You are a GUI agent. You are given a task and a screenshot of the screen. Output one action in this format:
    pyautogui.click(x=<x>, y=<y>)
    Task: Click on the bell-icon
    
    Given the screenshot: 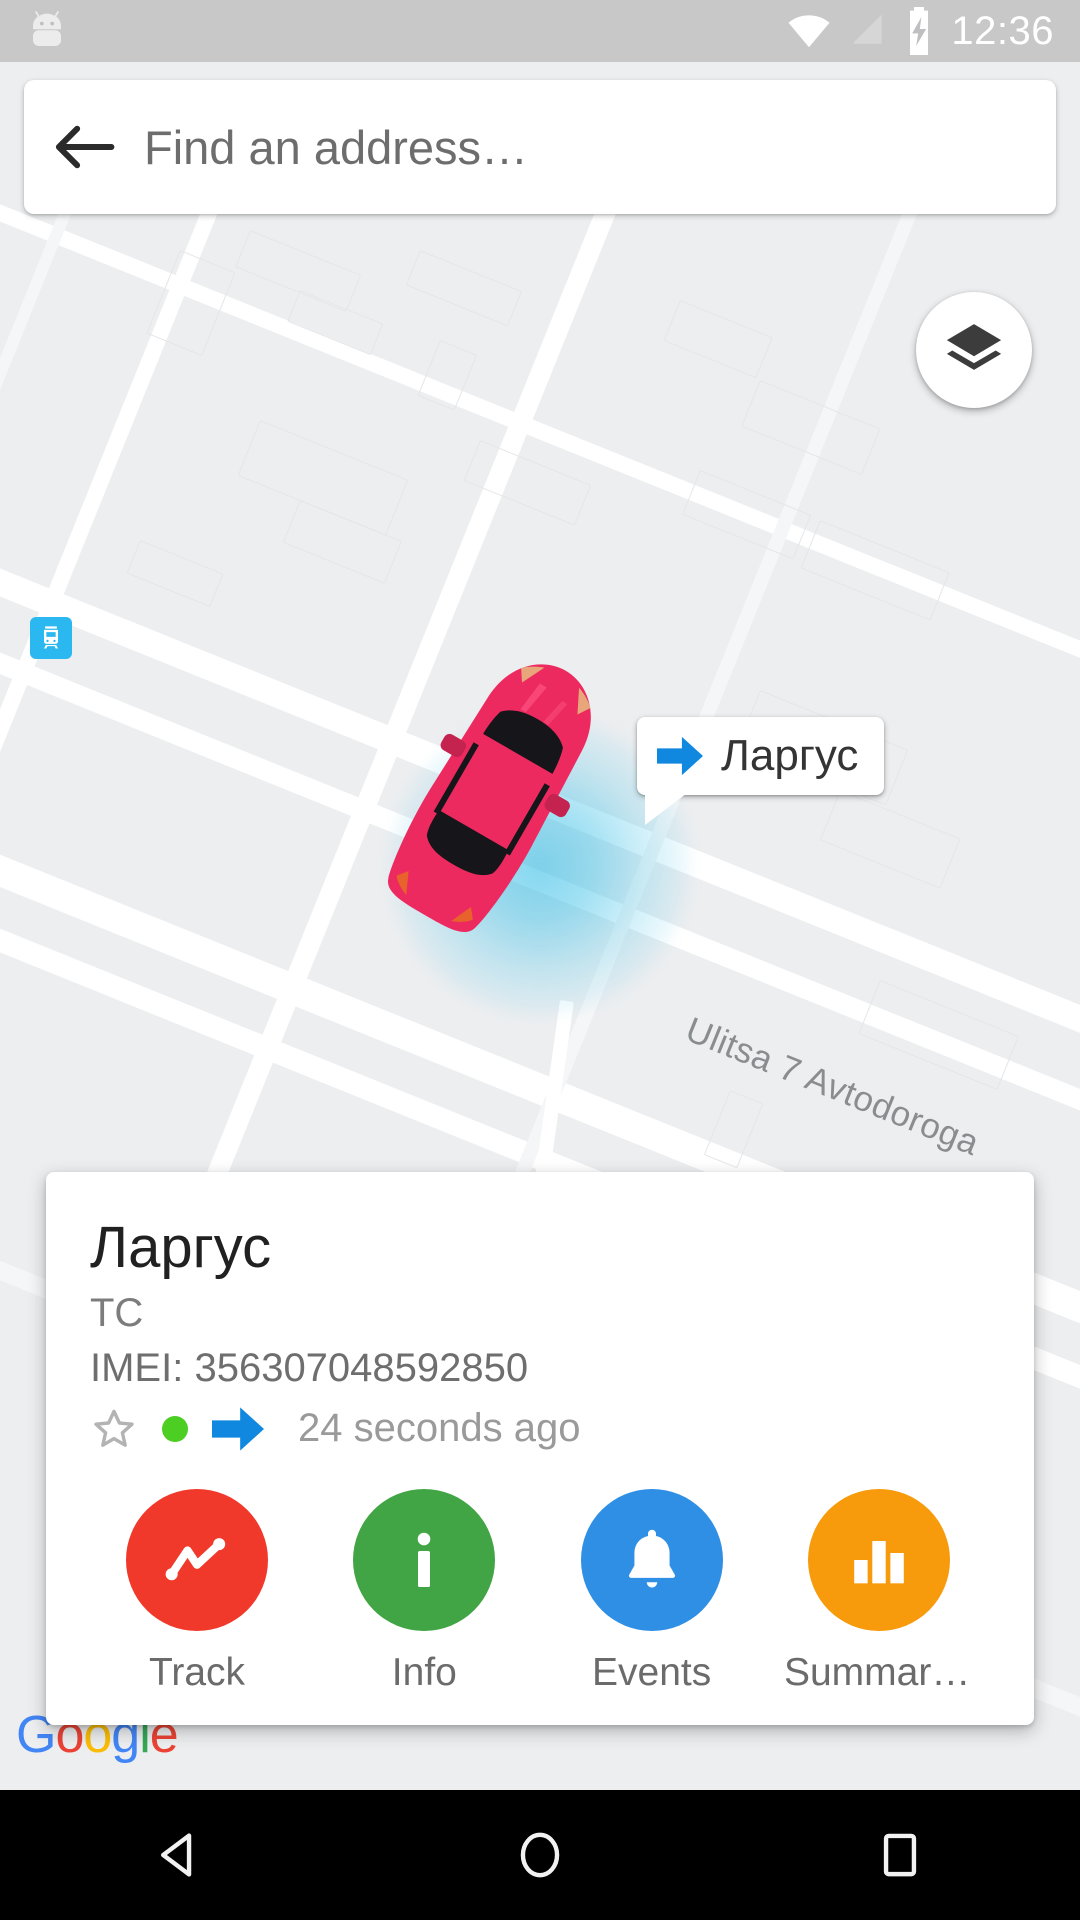 What is the action you would take?
    pyautogui.click(x=652, y=1560)
    